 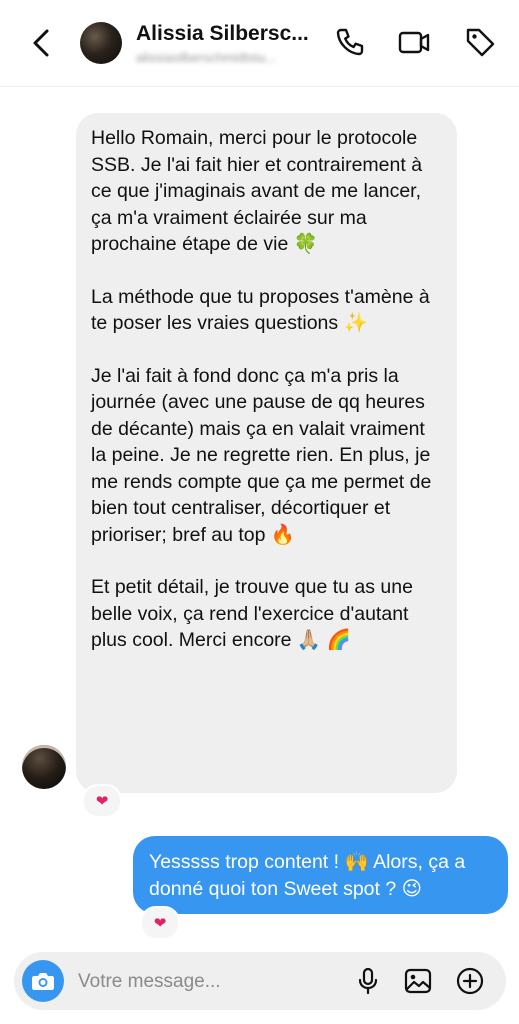 I want to click on phone-icon, so click(x=350, y=42).